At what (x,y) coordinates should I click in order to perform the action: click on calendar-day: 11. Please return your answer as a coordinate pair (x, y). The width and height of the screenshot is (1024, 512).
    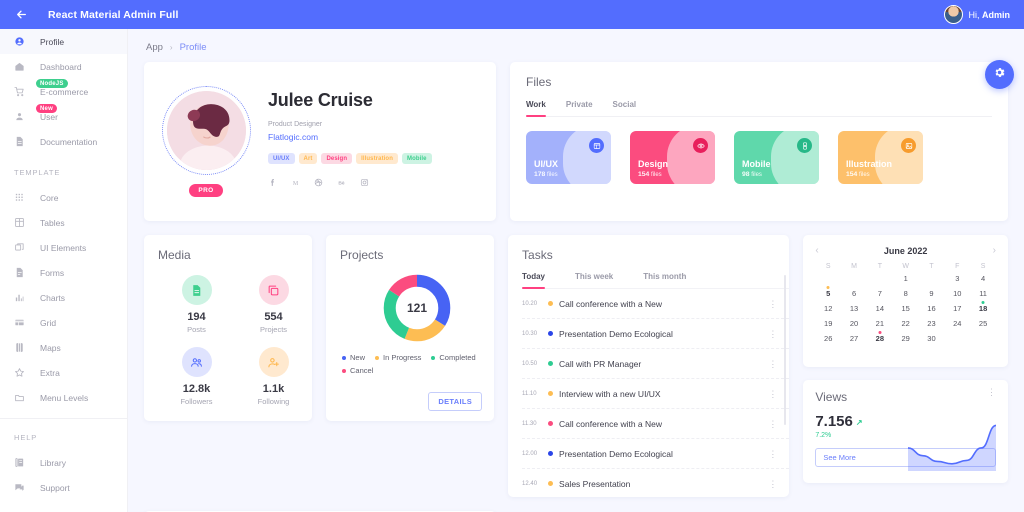
    Looking at the image, I should click on (983, 293).